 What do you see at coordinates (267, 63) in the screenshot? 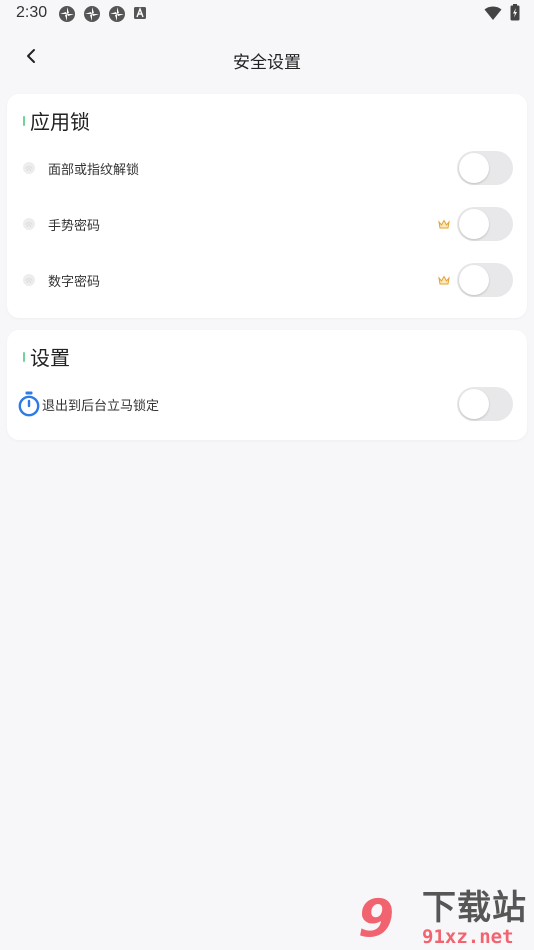
I see `page-title: 安全设置` at bounding box center [267, 63].